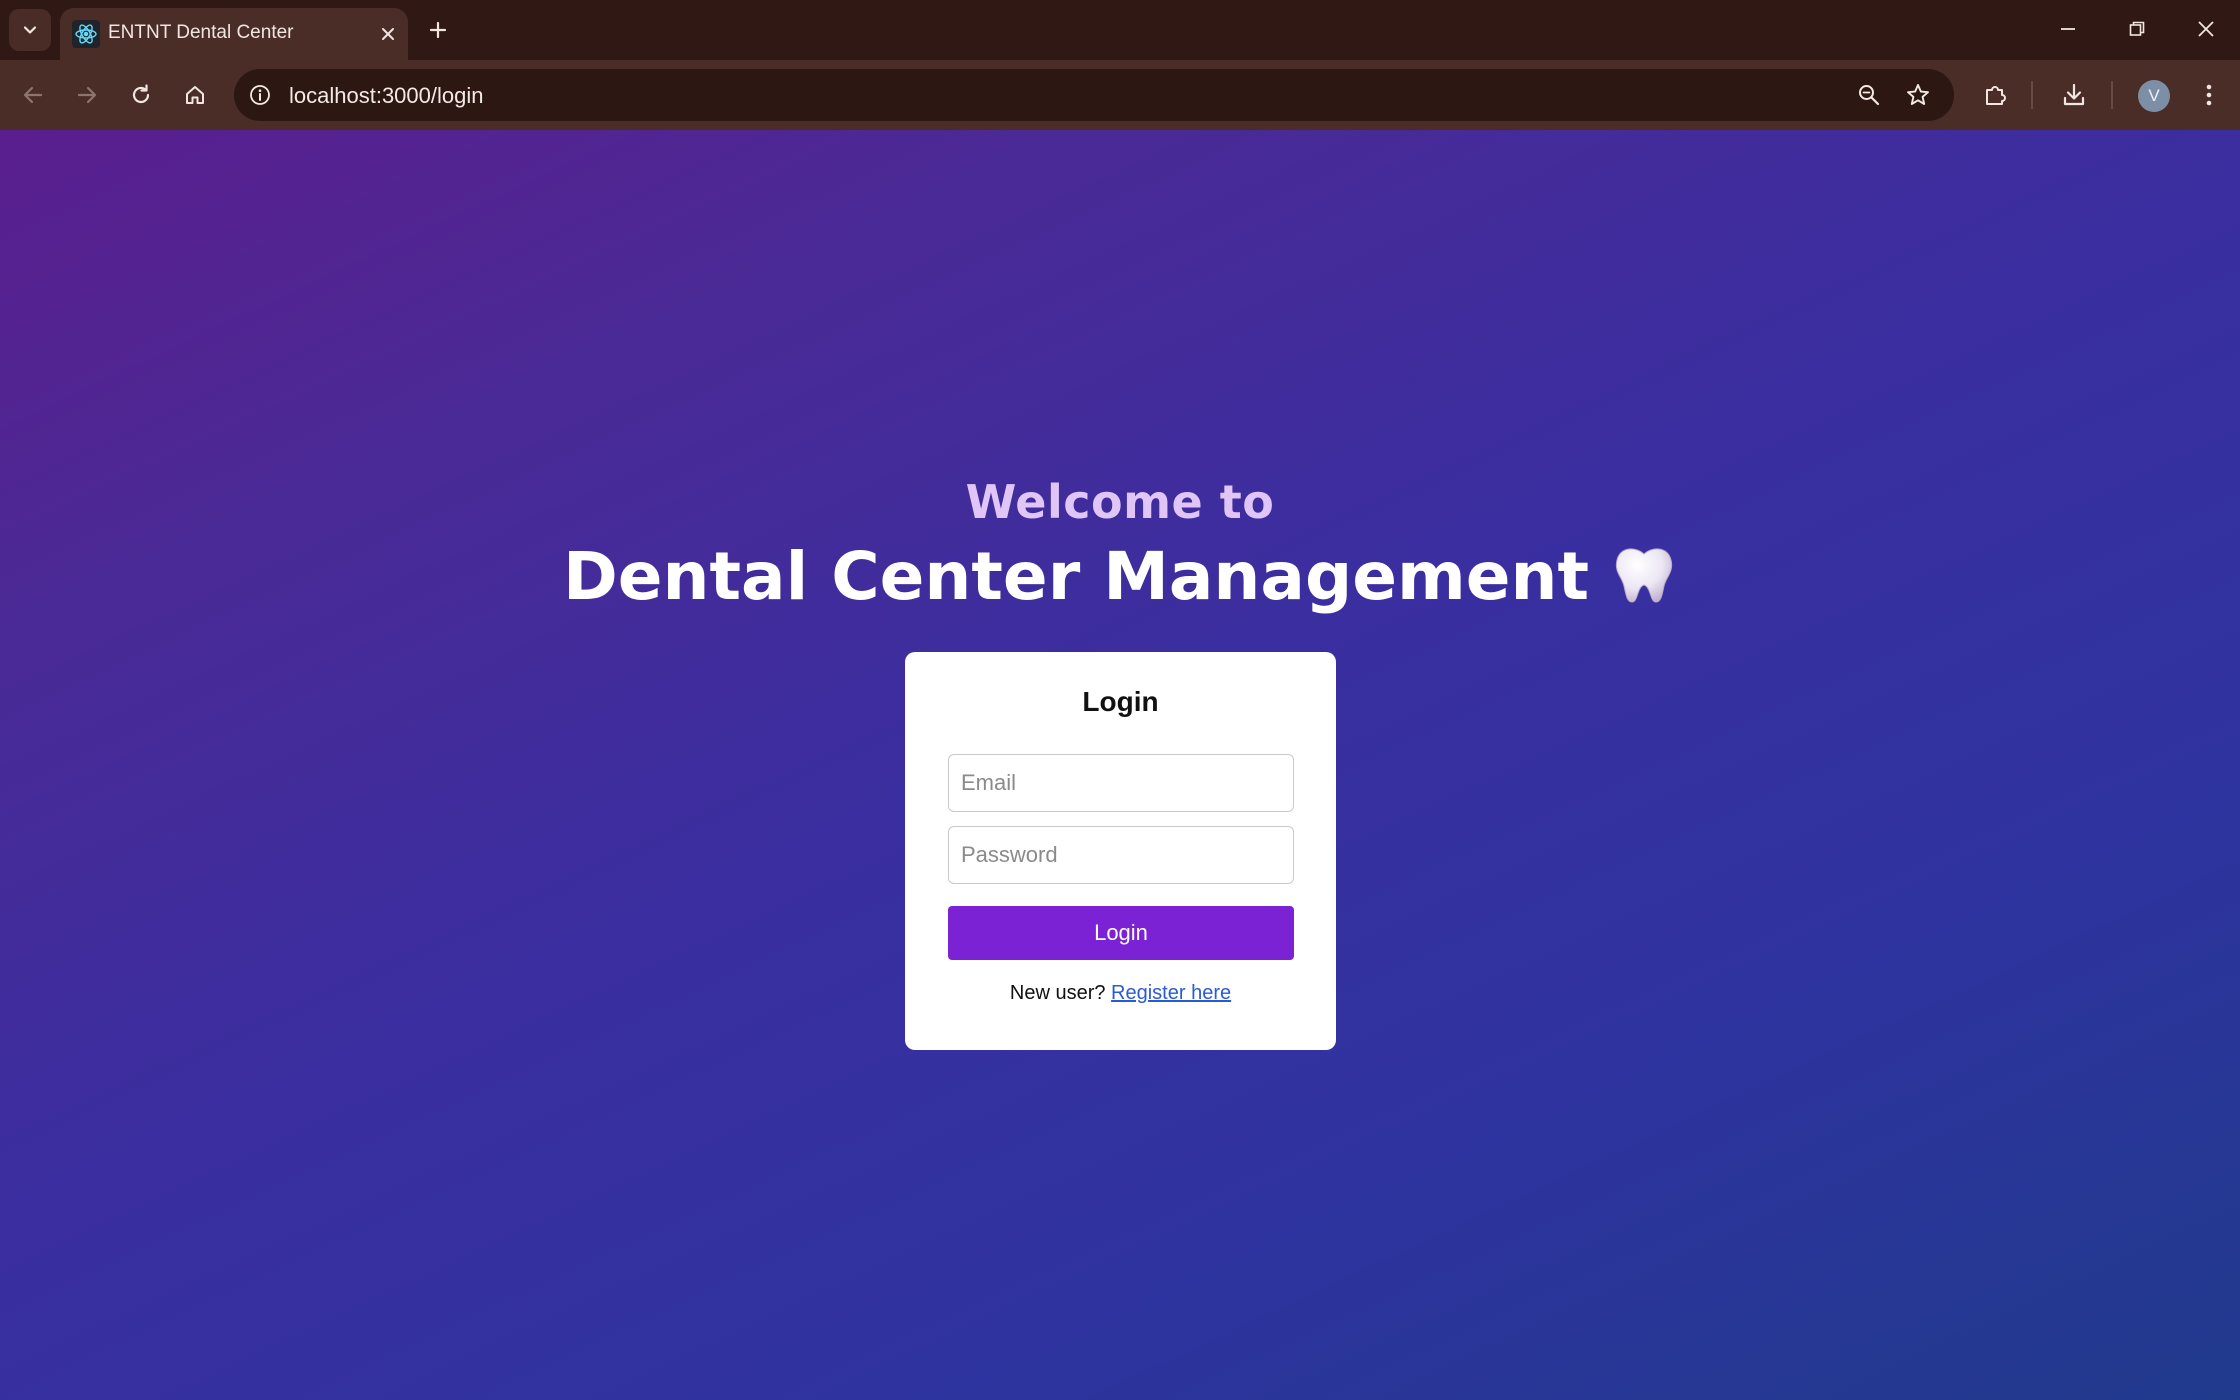 This screenshot has height=1400, width=2240. I want to click on react-logo-icon, so click(86, 34).